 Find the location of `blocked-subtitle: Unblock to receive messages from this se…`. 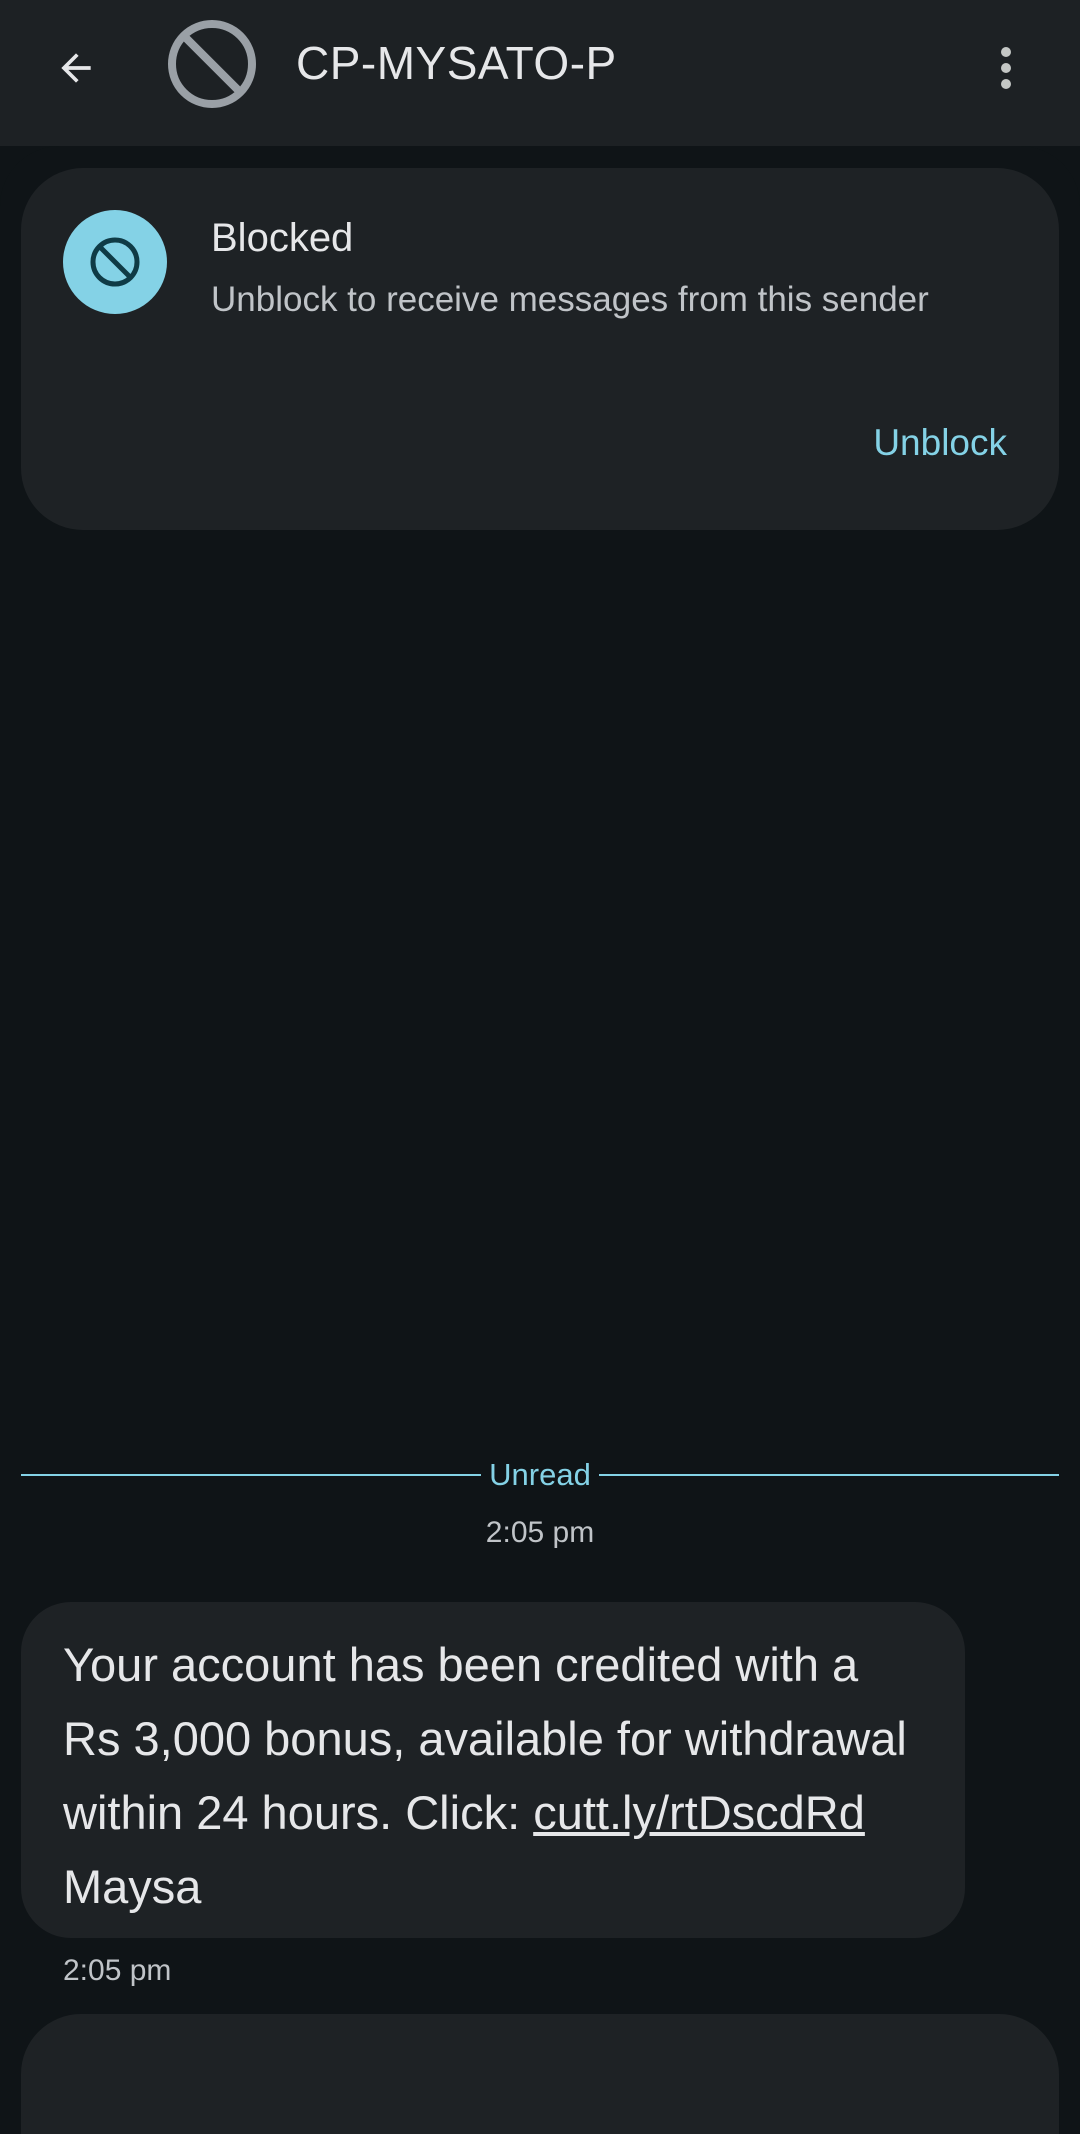

blocked-subtitle: Unblock to receive messages from this se… is located at coordinates (570, 299).